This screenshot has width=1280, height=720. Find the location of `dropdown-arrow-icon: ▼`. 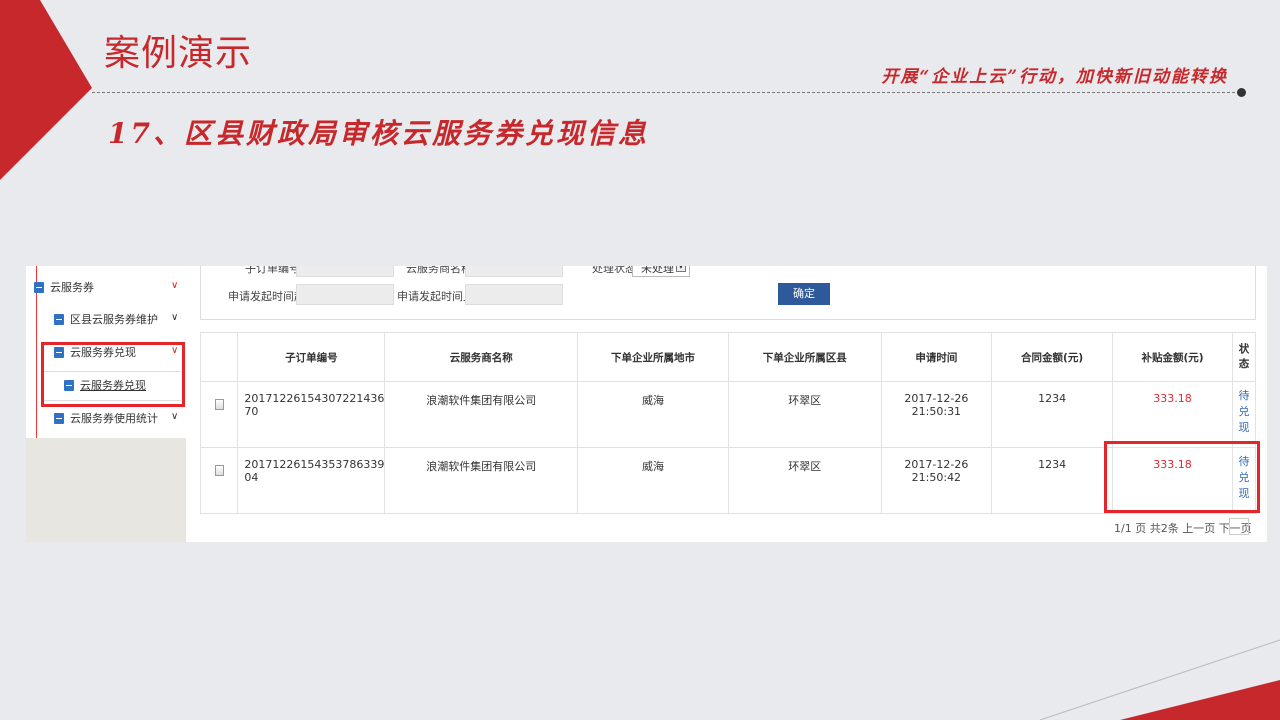

dropdown-arrow-icon: ▼ is located at coordinates (681, 269).